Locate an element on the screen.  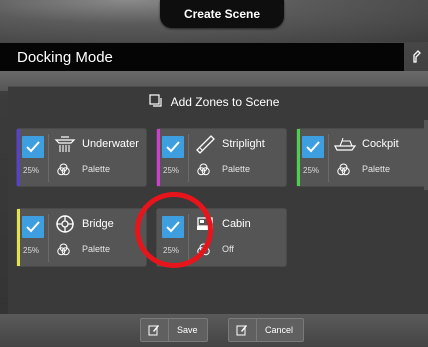
cancel-label: Cancel is located at coordinates (279, 330).